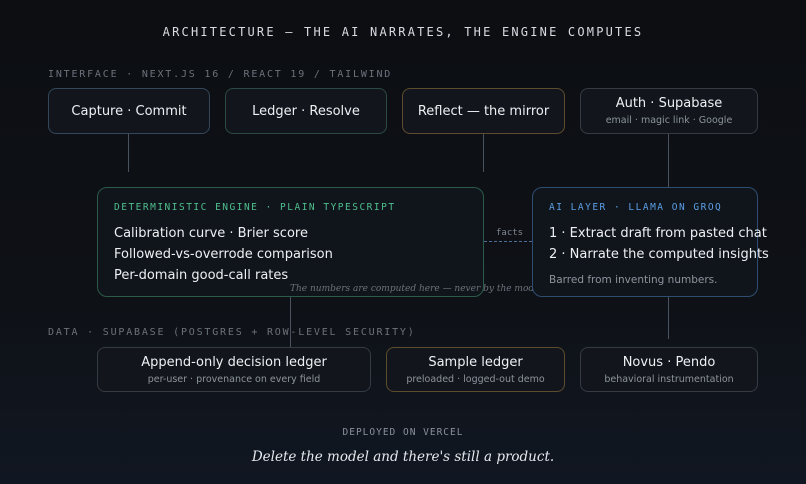 The height and width of the screenshot is (484, 806). I want to click on auth-supabase-title: Auth · Supabase, so click(669, 103).